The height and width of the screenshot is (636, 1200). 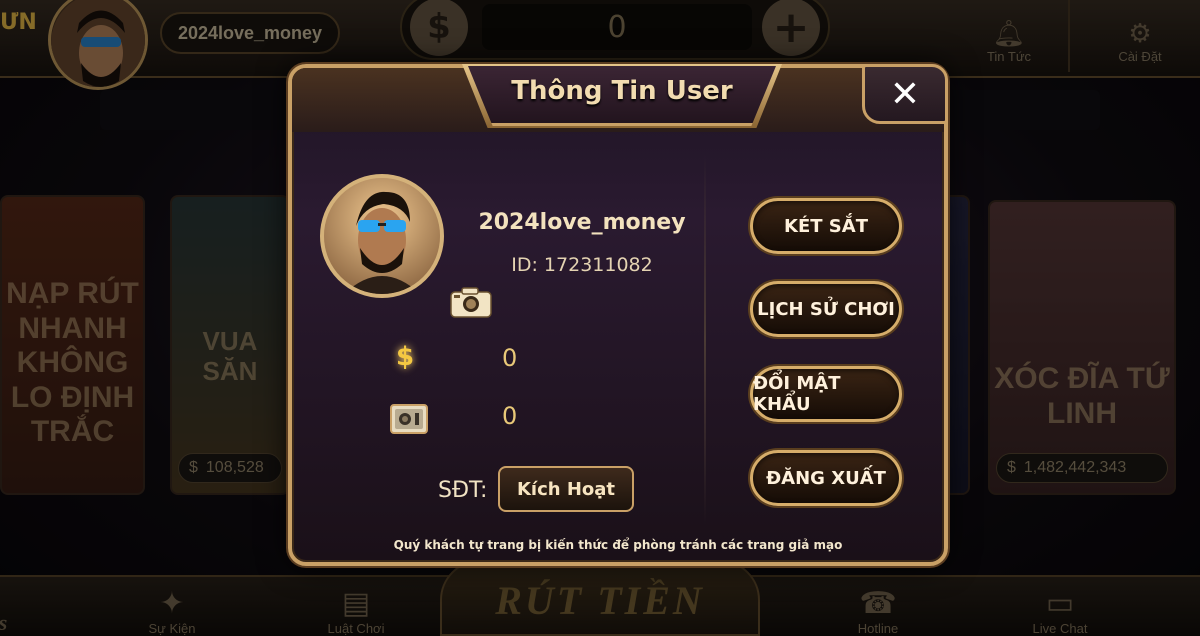 I want to click on gold-dollar-icon: $, so click(x=405, y=357).